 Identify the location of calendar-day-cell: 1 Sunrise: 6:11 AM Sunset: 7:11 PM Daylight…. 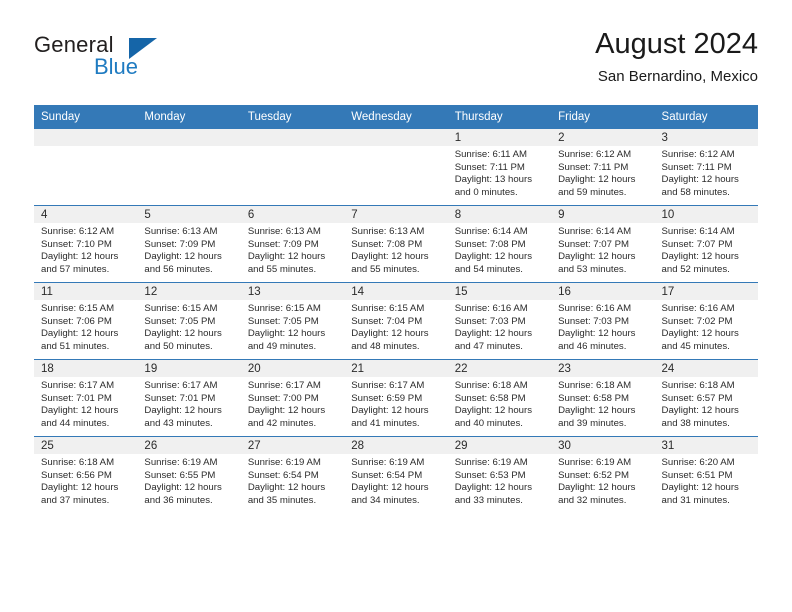
(499, 167).